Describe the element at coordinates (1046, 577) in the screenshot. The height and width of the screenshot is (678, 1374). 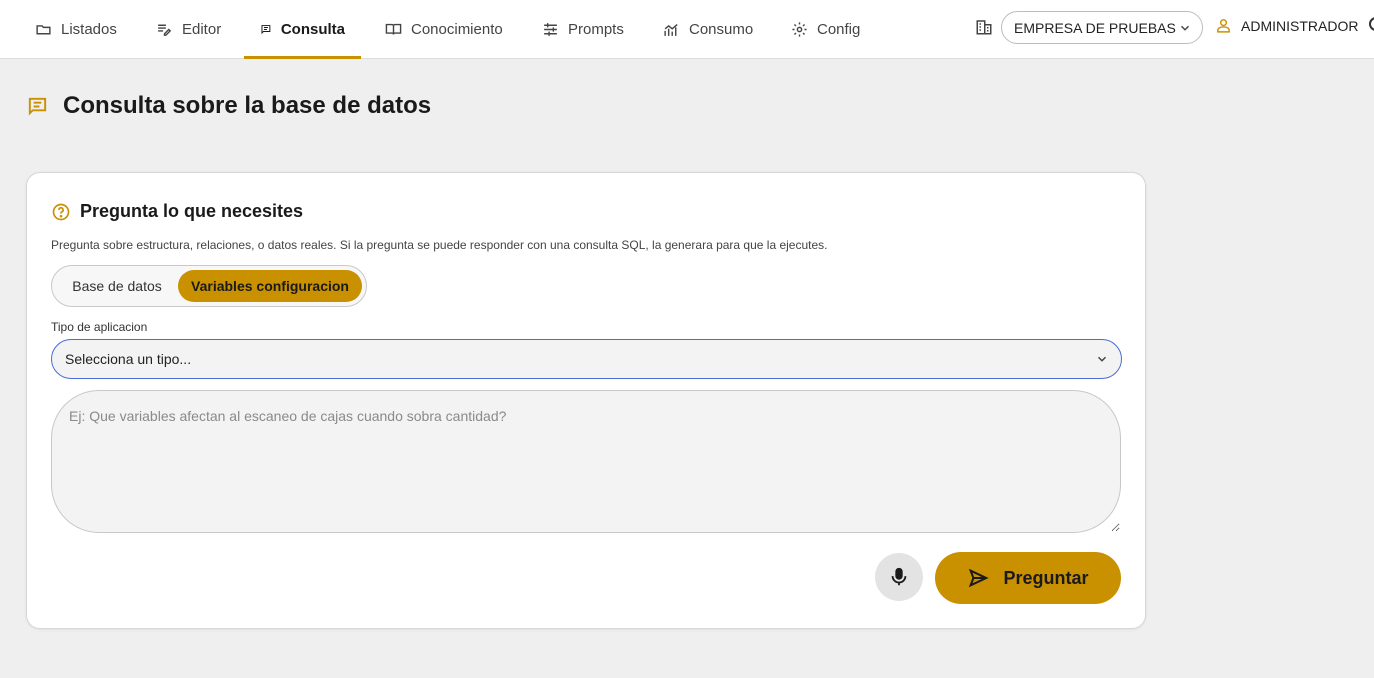
I see `ask-button-label: Preguntar` at that location.